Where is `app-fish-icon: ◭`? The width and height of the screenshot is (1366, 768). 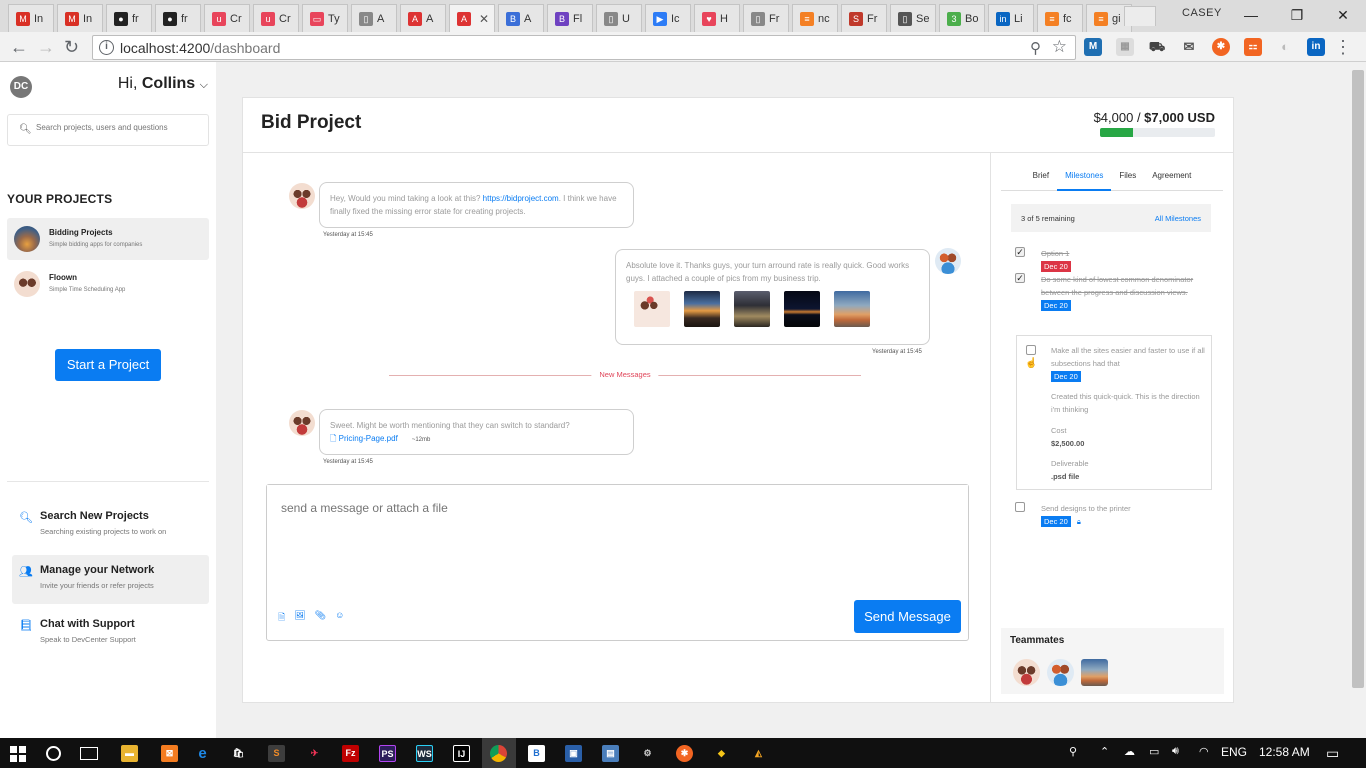
app-fish-icon: ◭ is located at coordinates (758, 753).